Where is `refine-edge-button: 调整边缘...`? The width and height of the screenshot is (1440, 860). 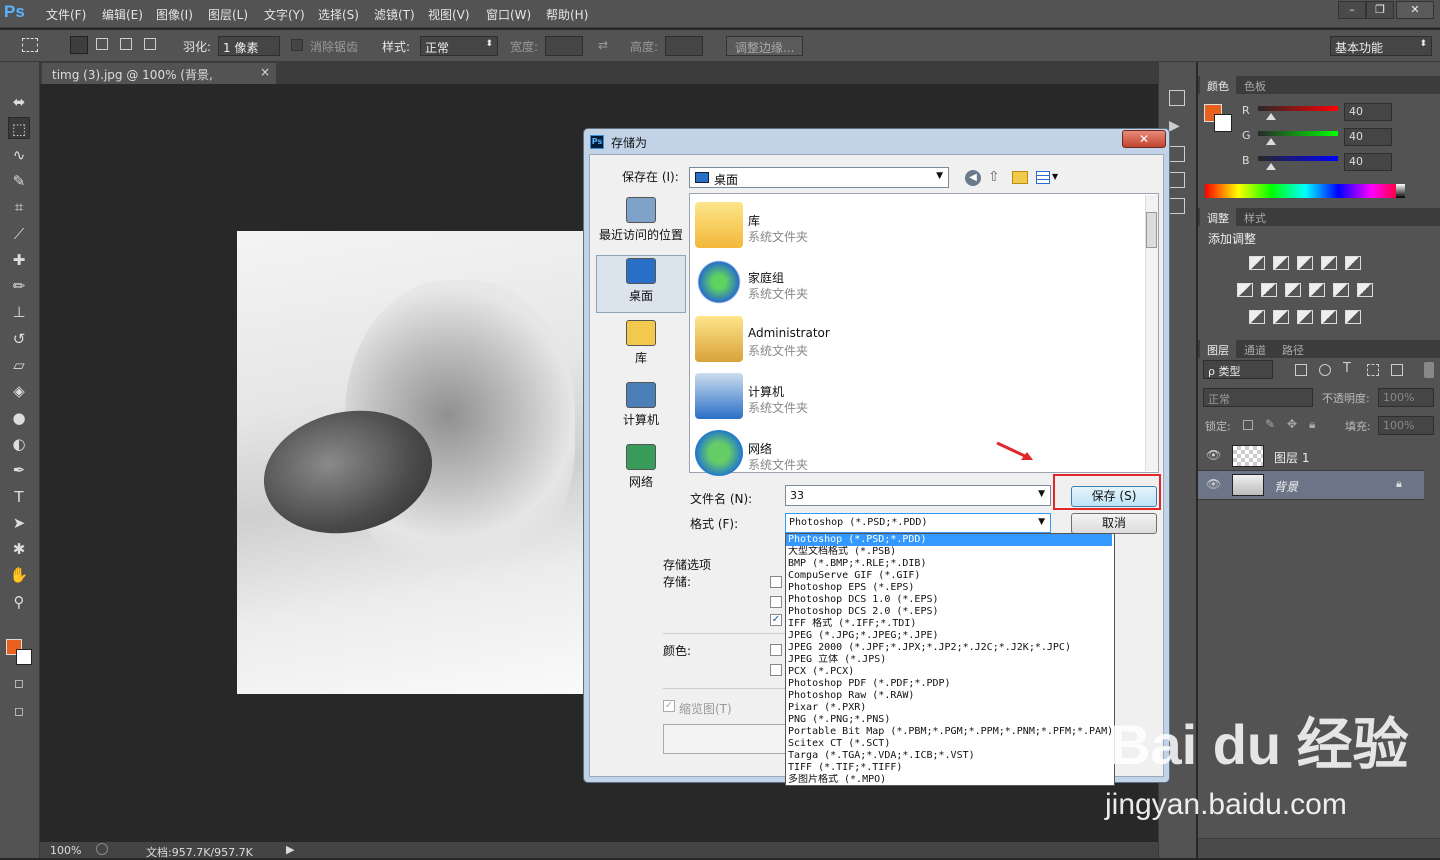
refine-edge-button: 调整边缘... is located at coordinates (765, 46).